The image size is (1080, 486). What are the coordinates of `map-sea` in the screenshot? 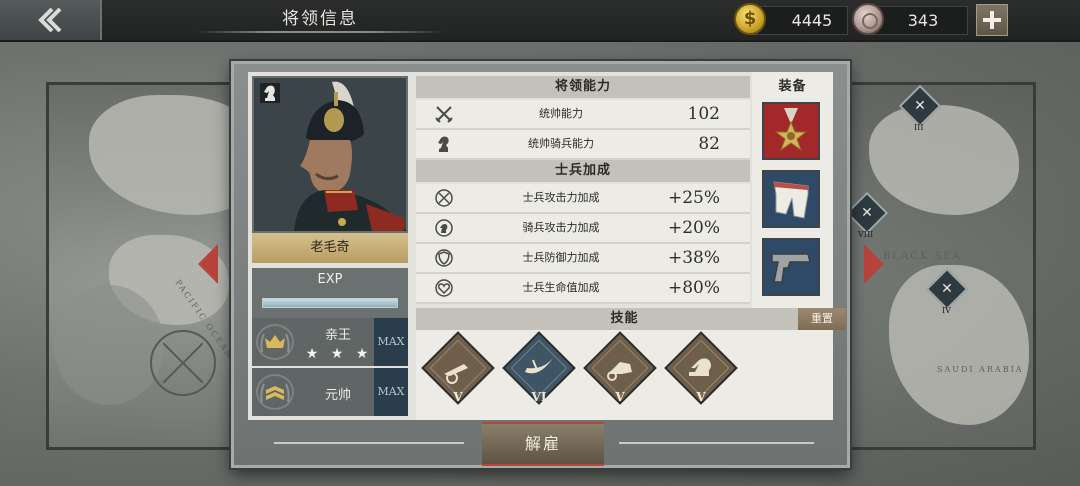 It's located at (109, 345).